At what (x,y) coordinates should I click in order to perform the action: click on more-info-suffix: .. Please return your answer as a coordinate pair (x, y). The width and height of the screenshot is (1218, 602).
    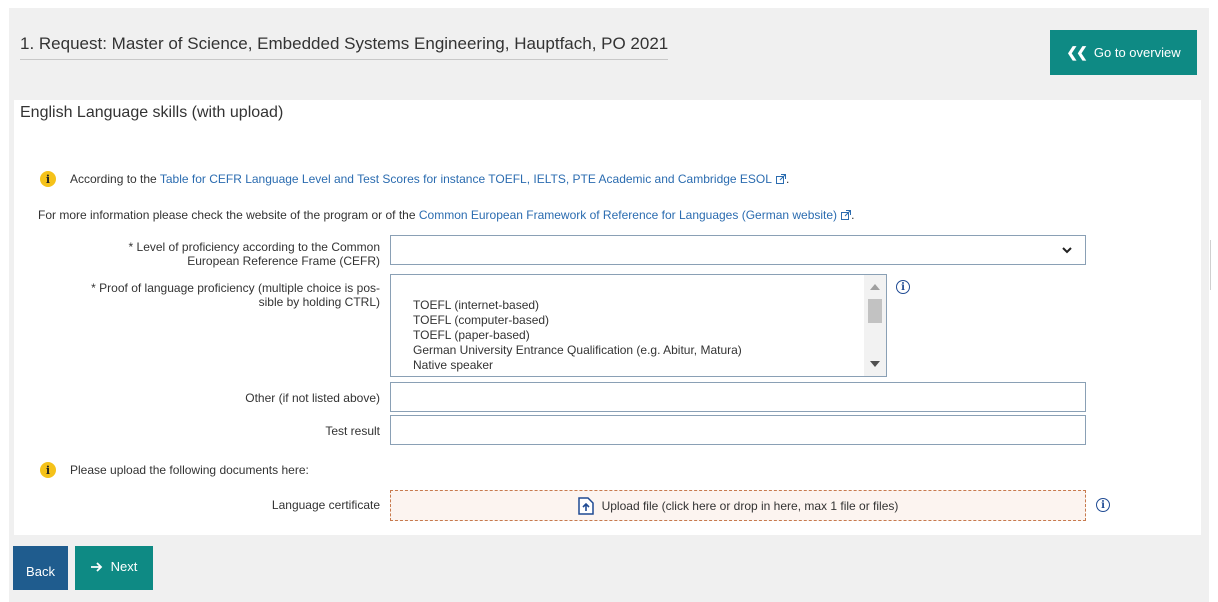
    Looking at the image, I should click on (853, 215).